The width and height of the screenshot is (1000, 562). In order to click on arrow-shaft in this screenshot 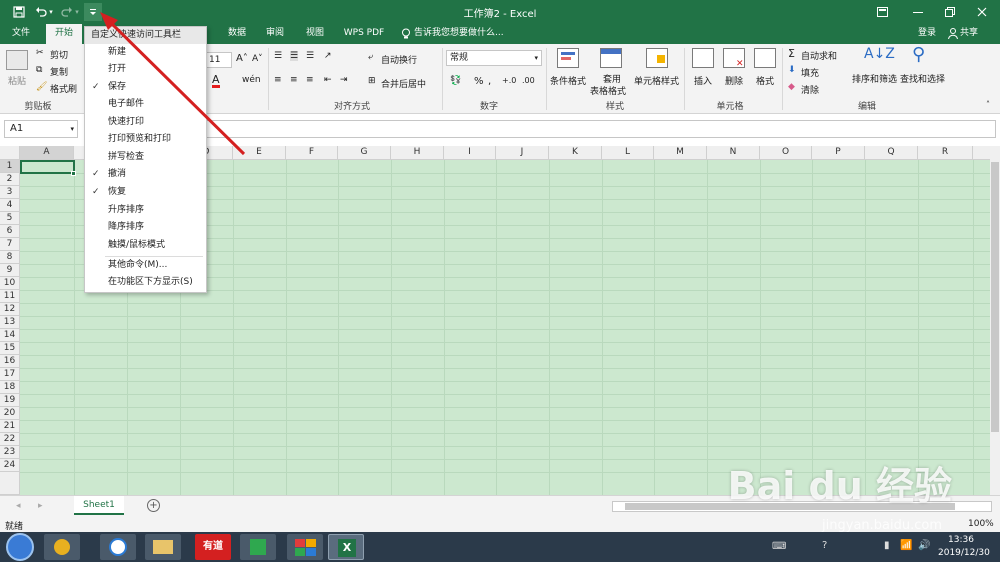, I will do `click(176, 87)`.